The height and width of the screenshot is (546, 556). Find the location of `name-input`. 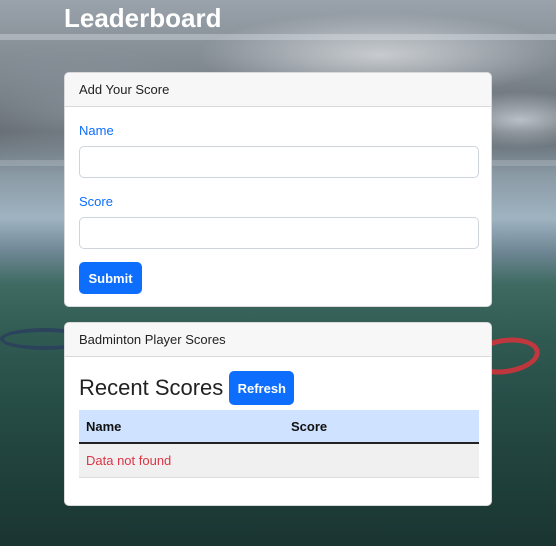

name-input is located at coordinates (279, 162).